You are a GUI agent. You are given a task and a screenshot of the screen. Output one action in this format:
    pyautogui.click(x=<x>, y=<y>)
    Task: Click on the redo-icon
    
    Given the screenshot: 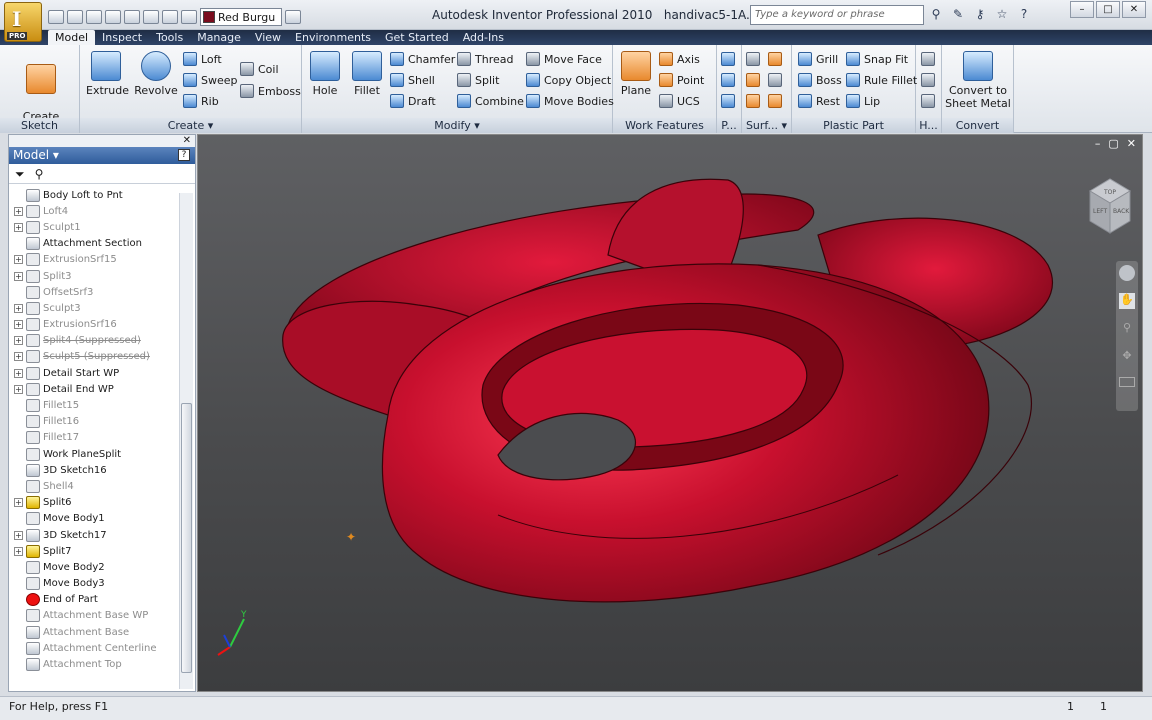 What is the action you would take?
    pyautogui.click(x=132, y=17)
    